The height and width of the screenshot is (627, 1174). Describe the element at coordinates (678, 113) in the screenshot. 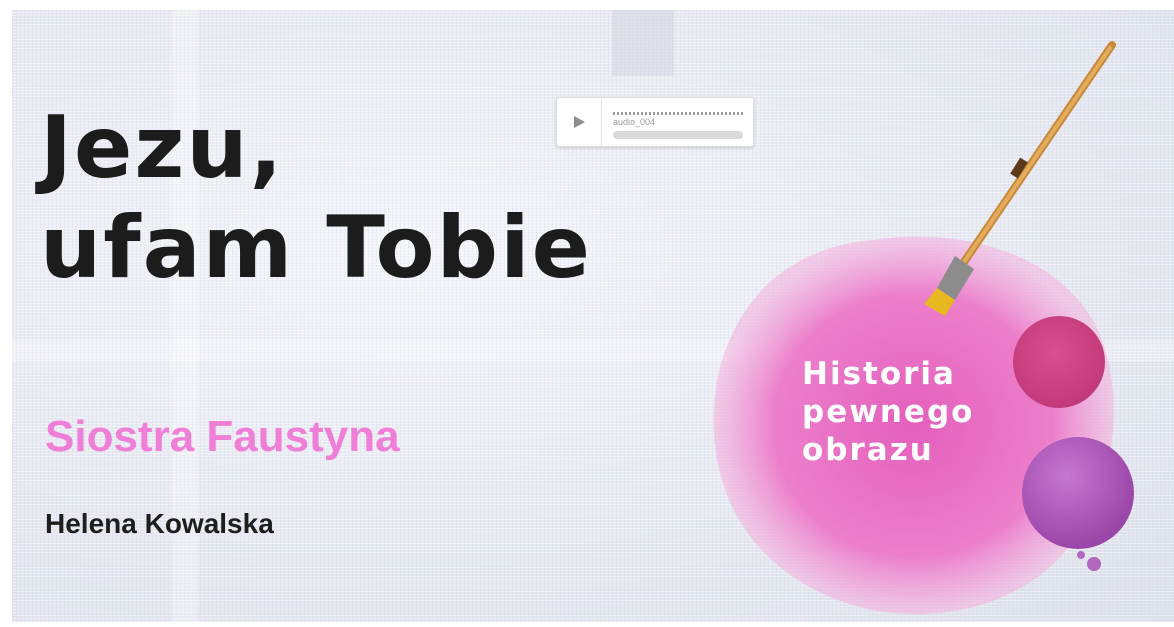

I see `audio-waveform` at that location.